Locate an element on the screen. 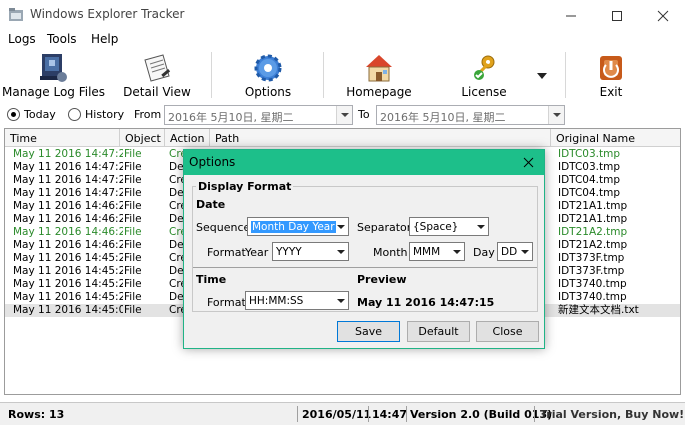 The image size is (685, 425). sequence-select: Month Day Year is located at coordinates (298, 226).